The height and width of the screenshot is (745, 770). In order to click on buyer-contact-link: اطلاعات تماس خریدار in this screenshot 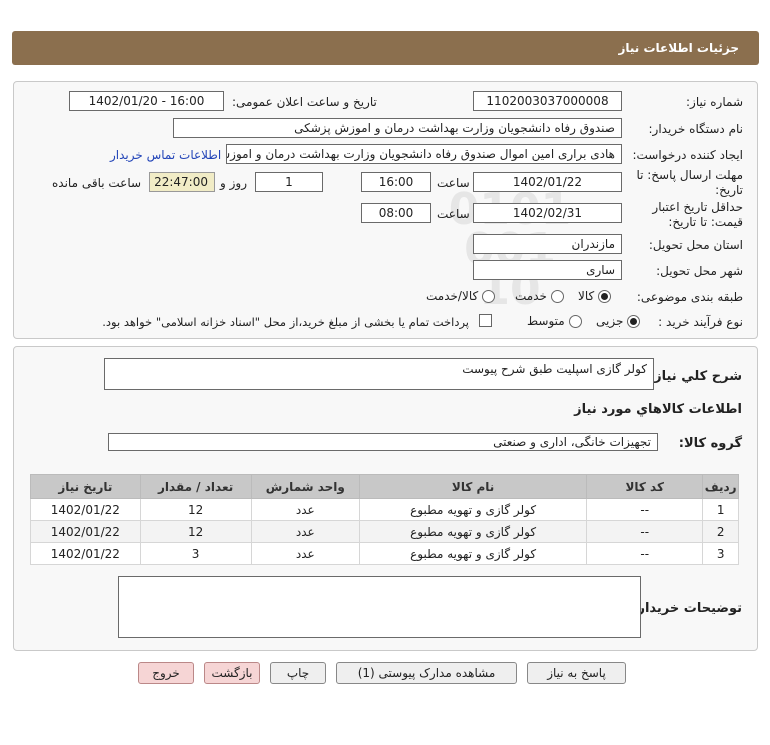, I will do `click(165, 155)`.